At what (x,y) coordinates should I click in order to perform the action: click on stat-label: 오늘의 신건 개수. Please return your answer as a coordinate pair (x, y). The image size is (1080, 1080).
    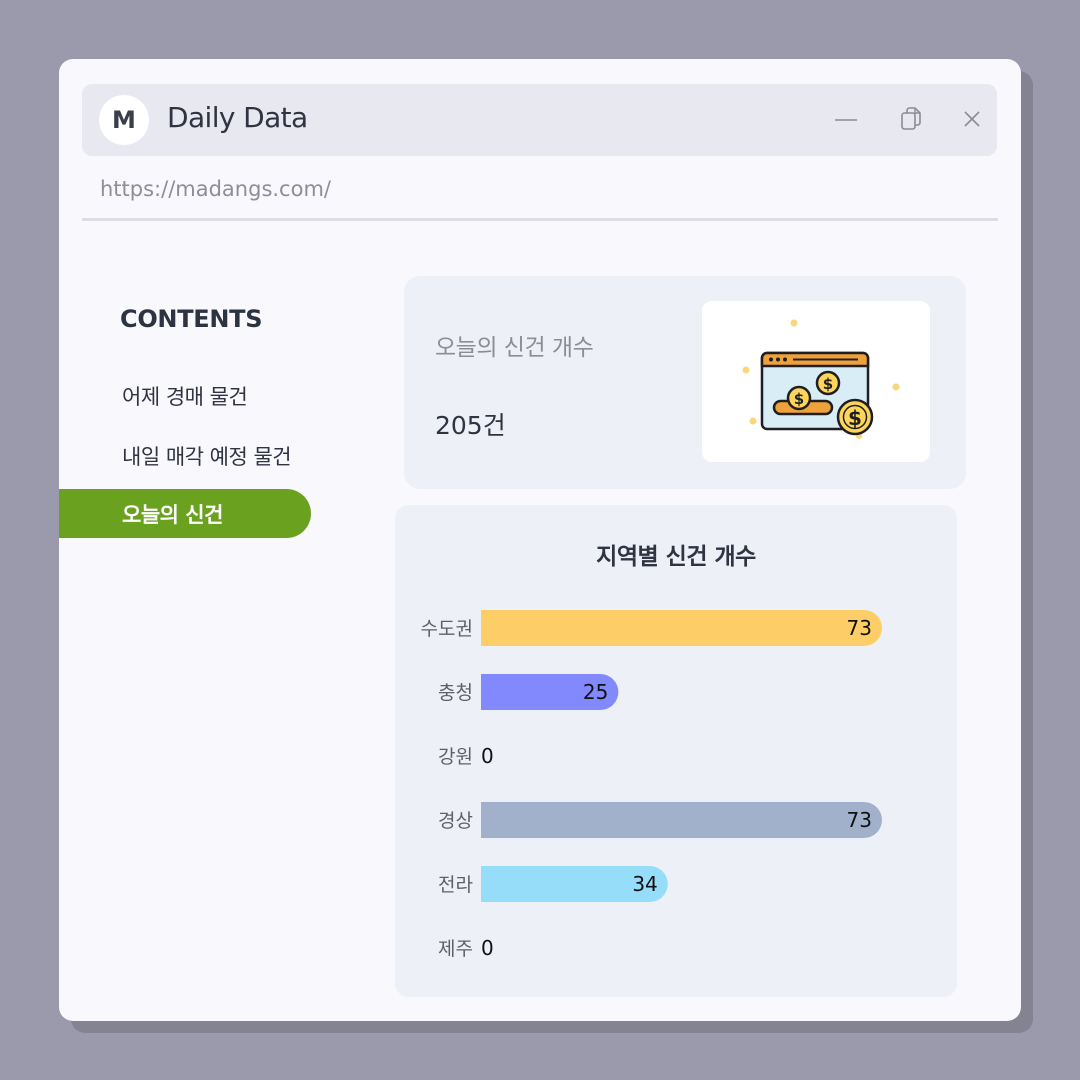
    Looking at the image, I should click on (514, 348).